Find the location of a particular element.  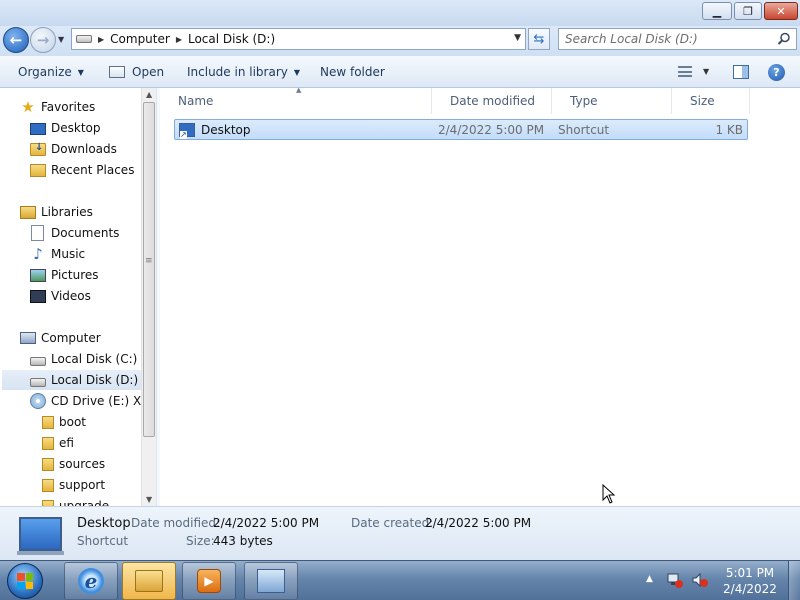

file-name-cell: Desktop is located at coordinates (215, 131).